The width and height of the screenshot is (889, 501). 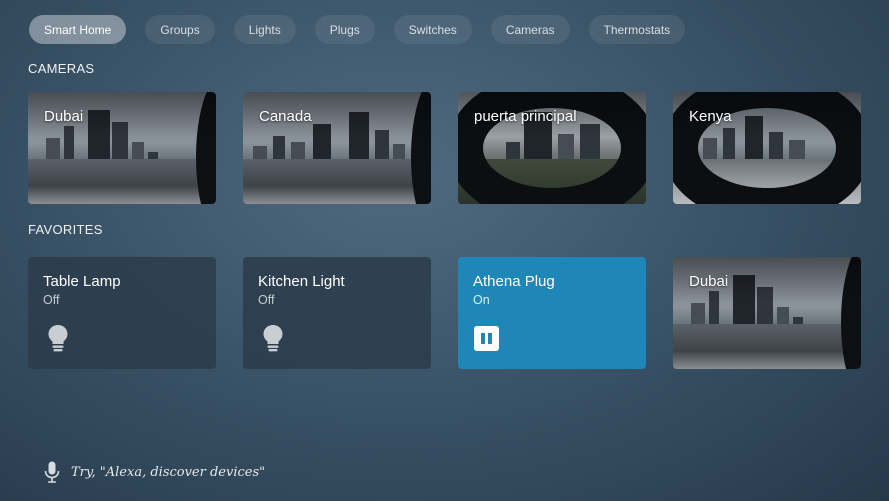 What do you see at coordinates (552, 148) in the screenshot?
I see `camera-card-puerta-principal: puerta principal` at bounding box center [552, 148].